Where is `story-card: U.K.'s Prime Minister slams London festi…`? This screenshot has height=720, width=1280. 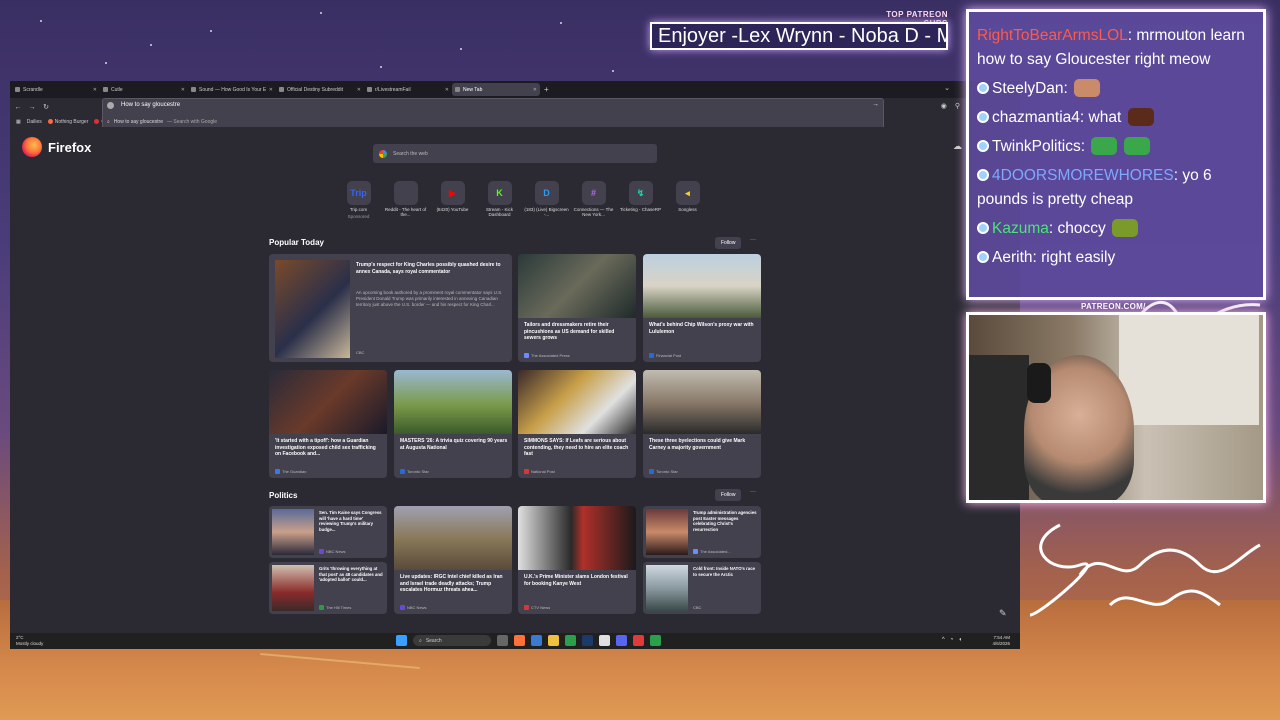
story-card: U.K.'s Prime Minister slams London festi… is located at coordinates (577, 560).